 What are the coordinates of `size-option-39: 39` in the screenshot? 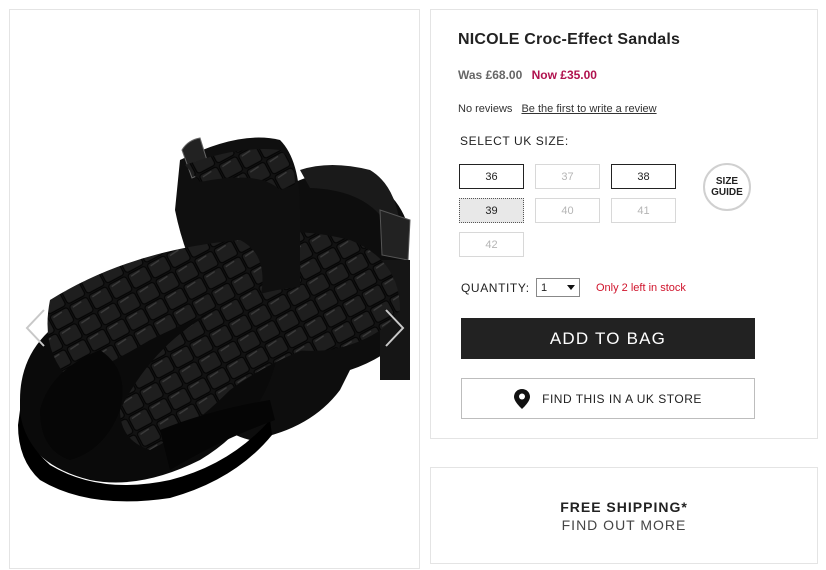 It's located at (491, 210).